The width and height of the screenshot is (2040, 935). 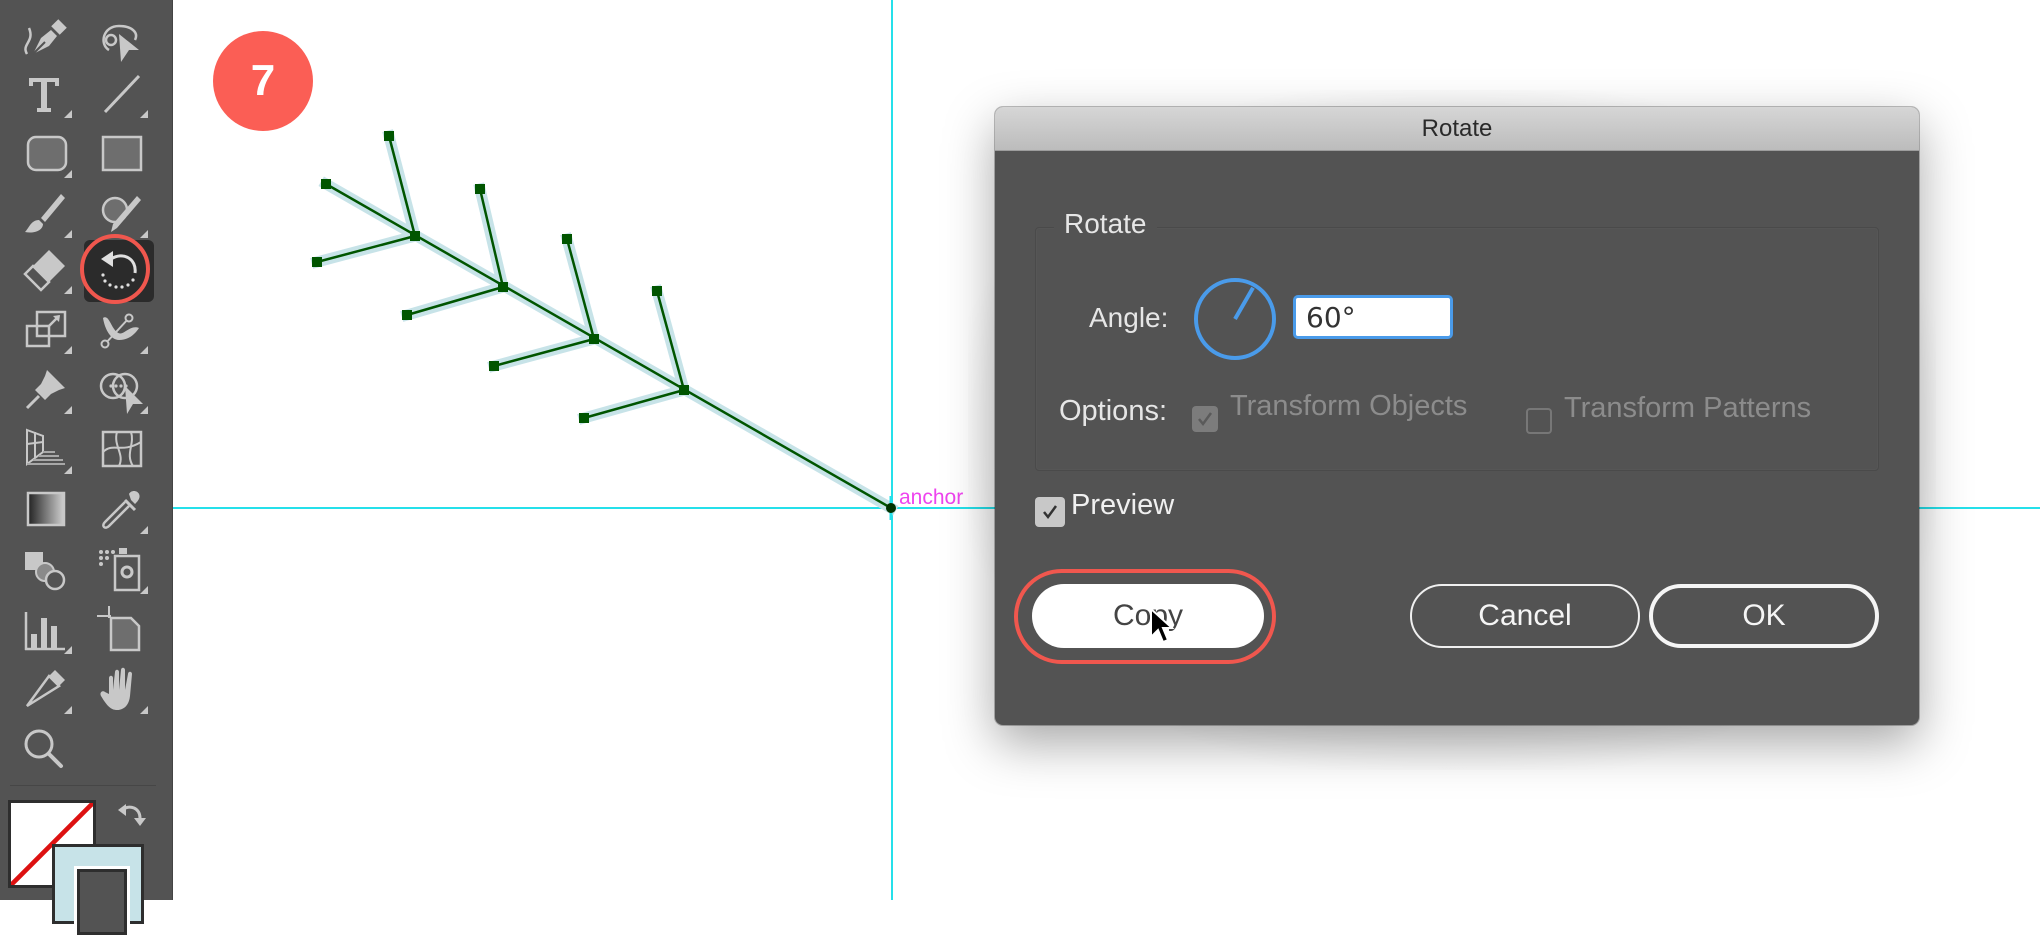 I want to click on vertical-guide, so click(x=892, y=450).